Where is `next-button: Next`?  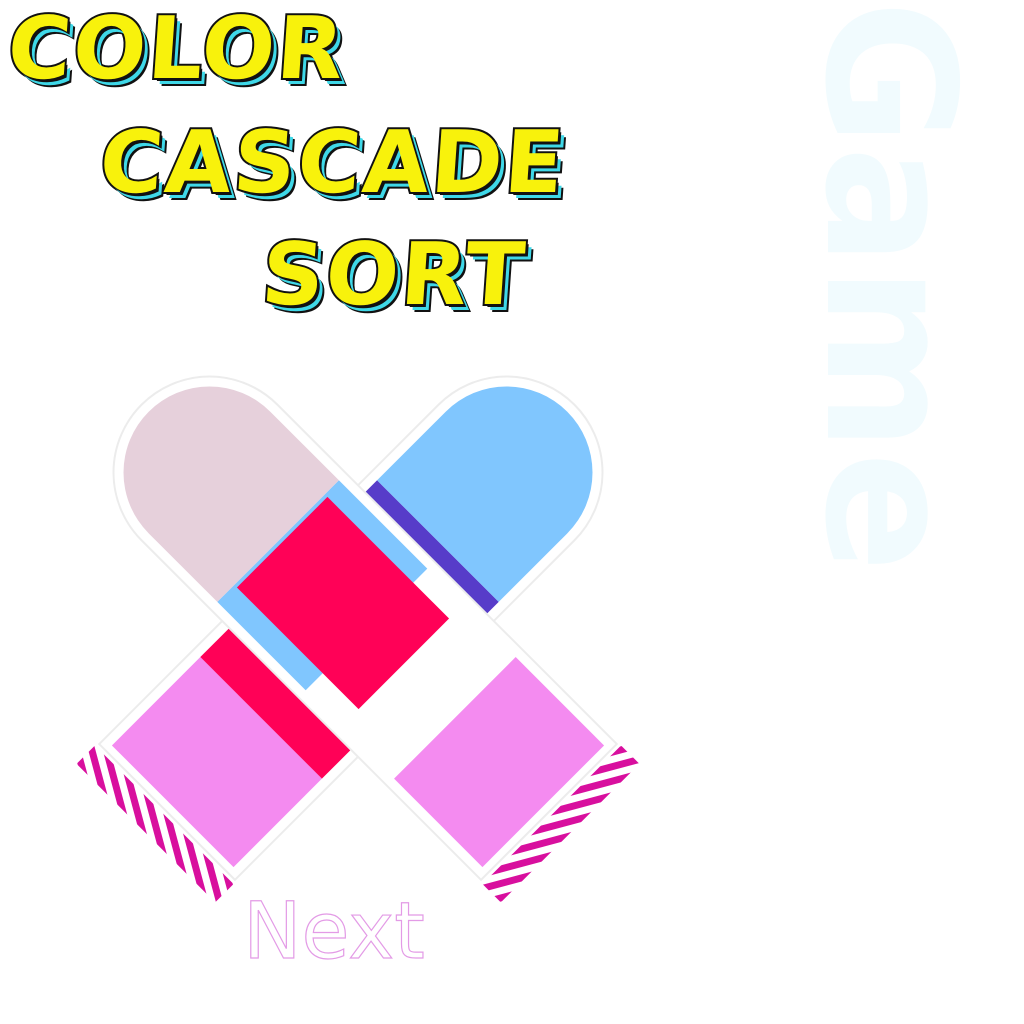
next-button: Next is located at coordinates (334, 932).